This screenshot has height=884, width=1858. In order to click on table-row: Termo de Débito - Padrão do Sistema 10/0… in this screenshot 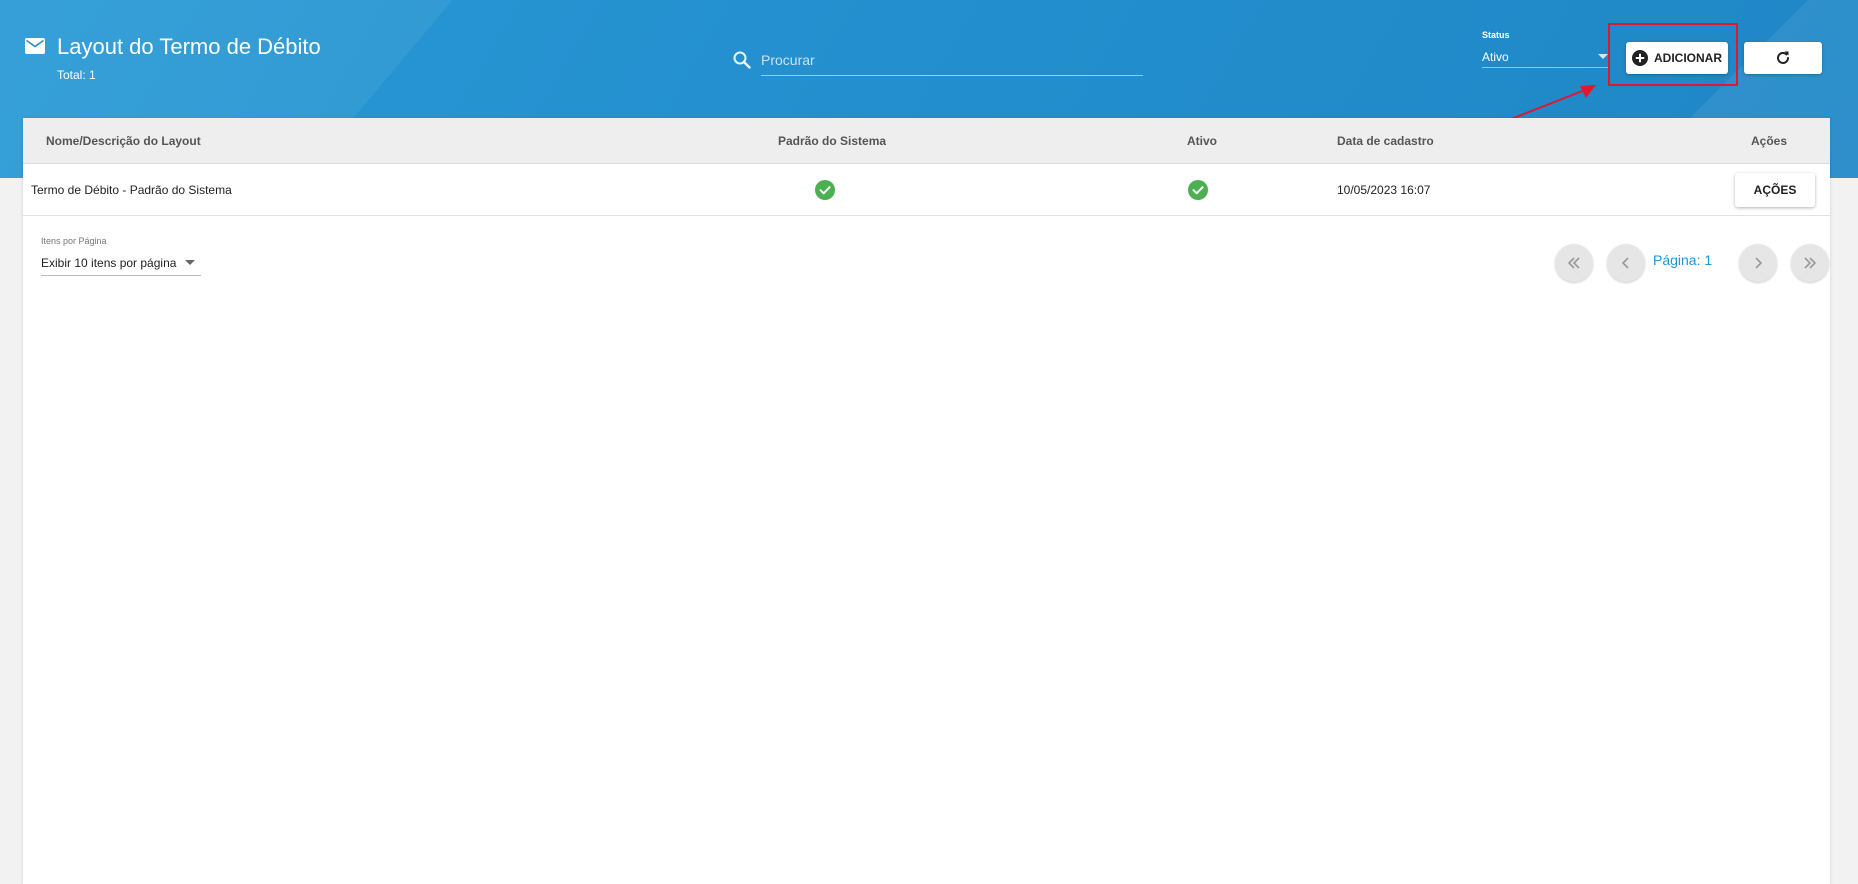, I will do `click(926, 190)`.